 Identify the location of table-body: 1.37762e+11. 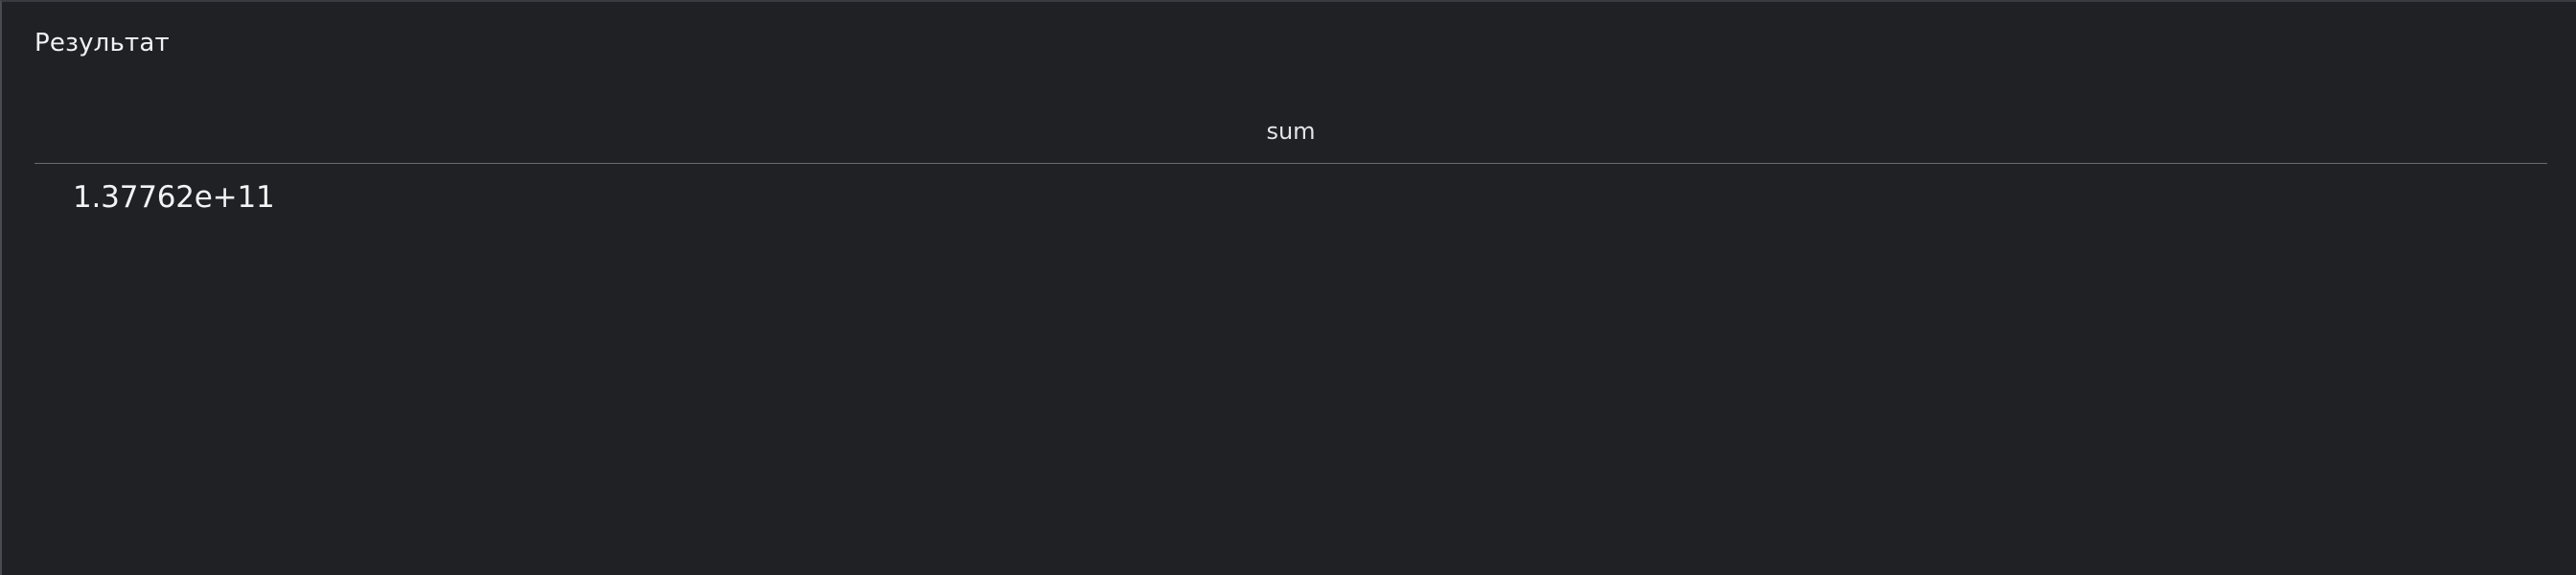
(1290, 193).